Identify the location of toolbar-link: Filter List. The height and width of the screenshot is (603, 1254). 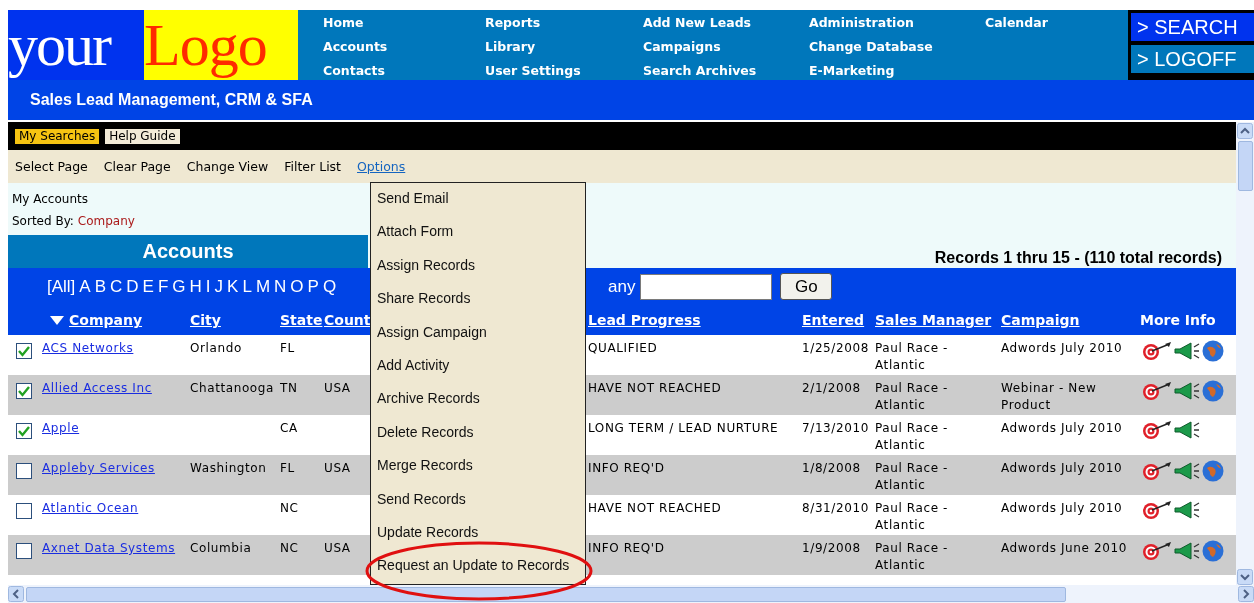
(312, 166).